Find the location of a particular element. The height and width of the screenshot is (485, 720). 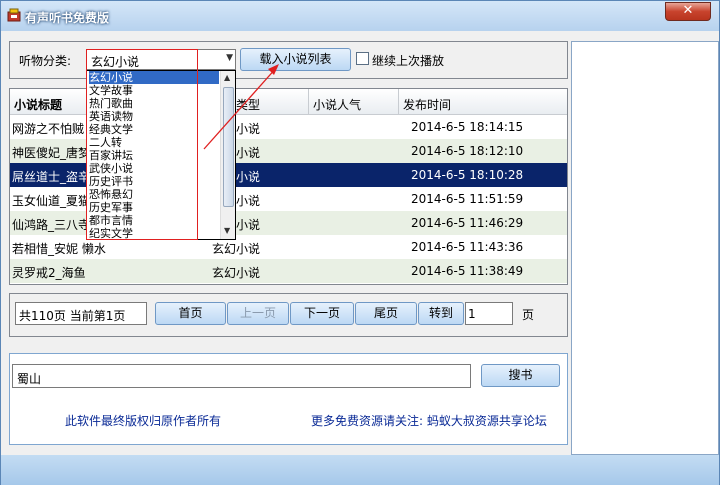

chevron-down-icon: ▼ is located at coordinates (229, 58).